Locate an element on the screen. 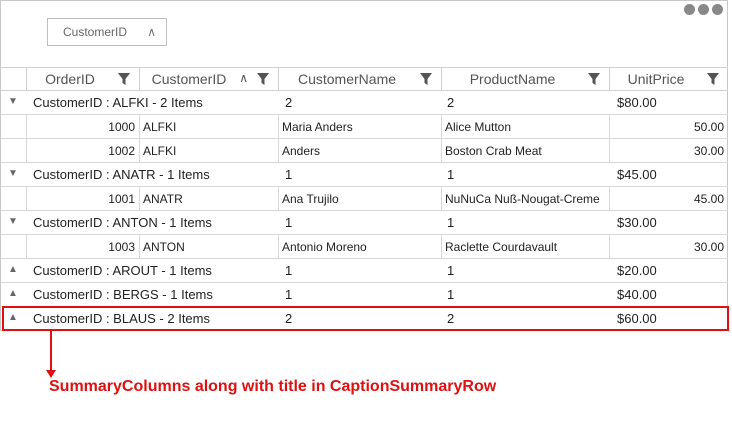  cell-text: 1003 is located at coordinates (121, 247).